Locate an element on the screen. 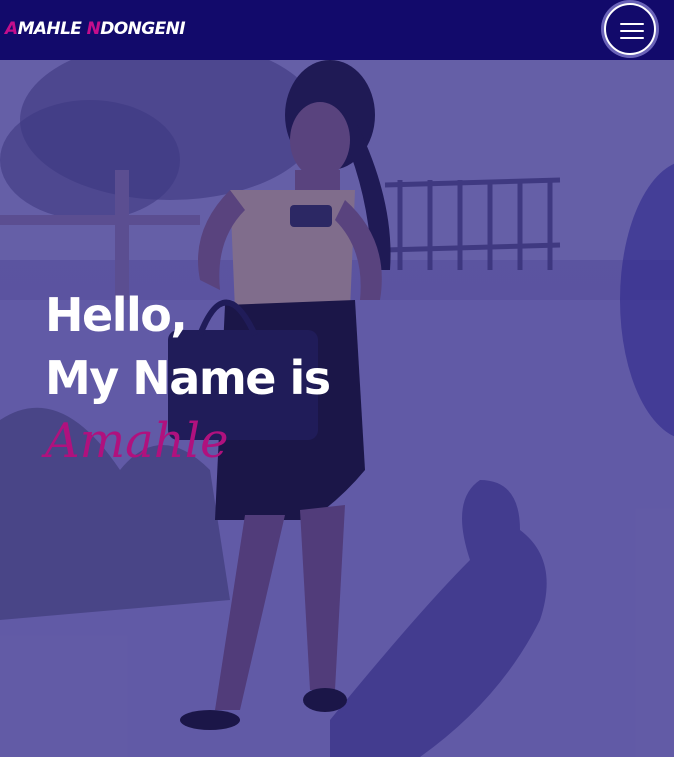  hero-intro: My Name is is located at coordinates (188, 378).